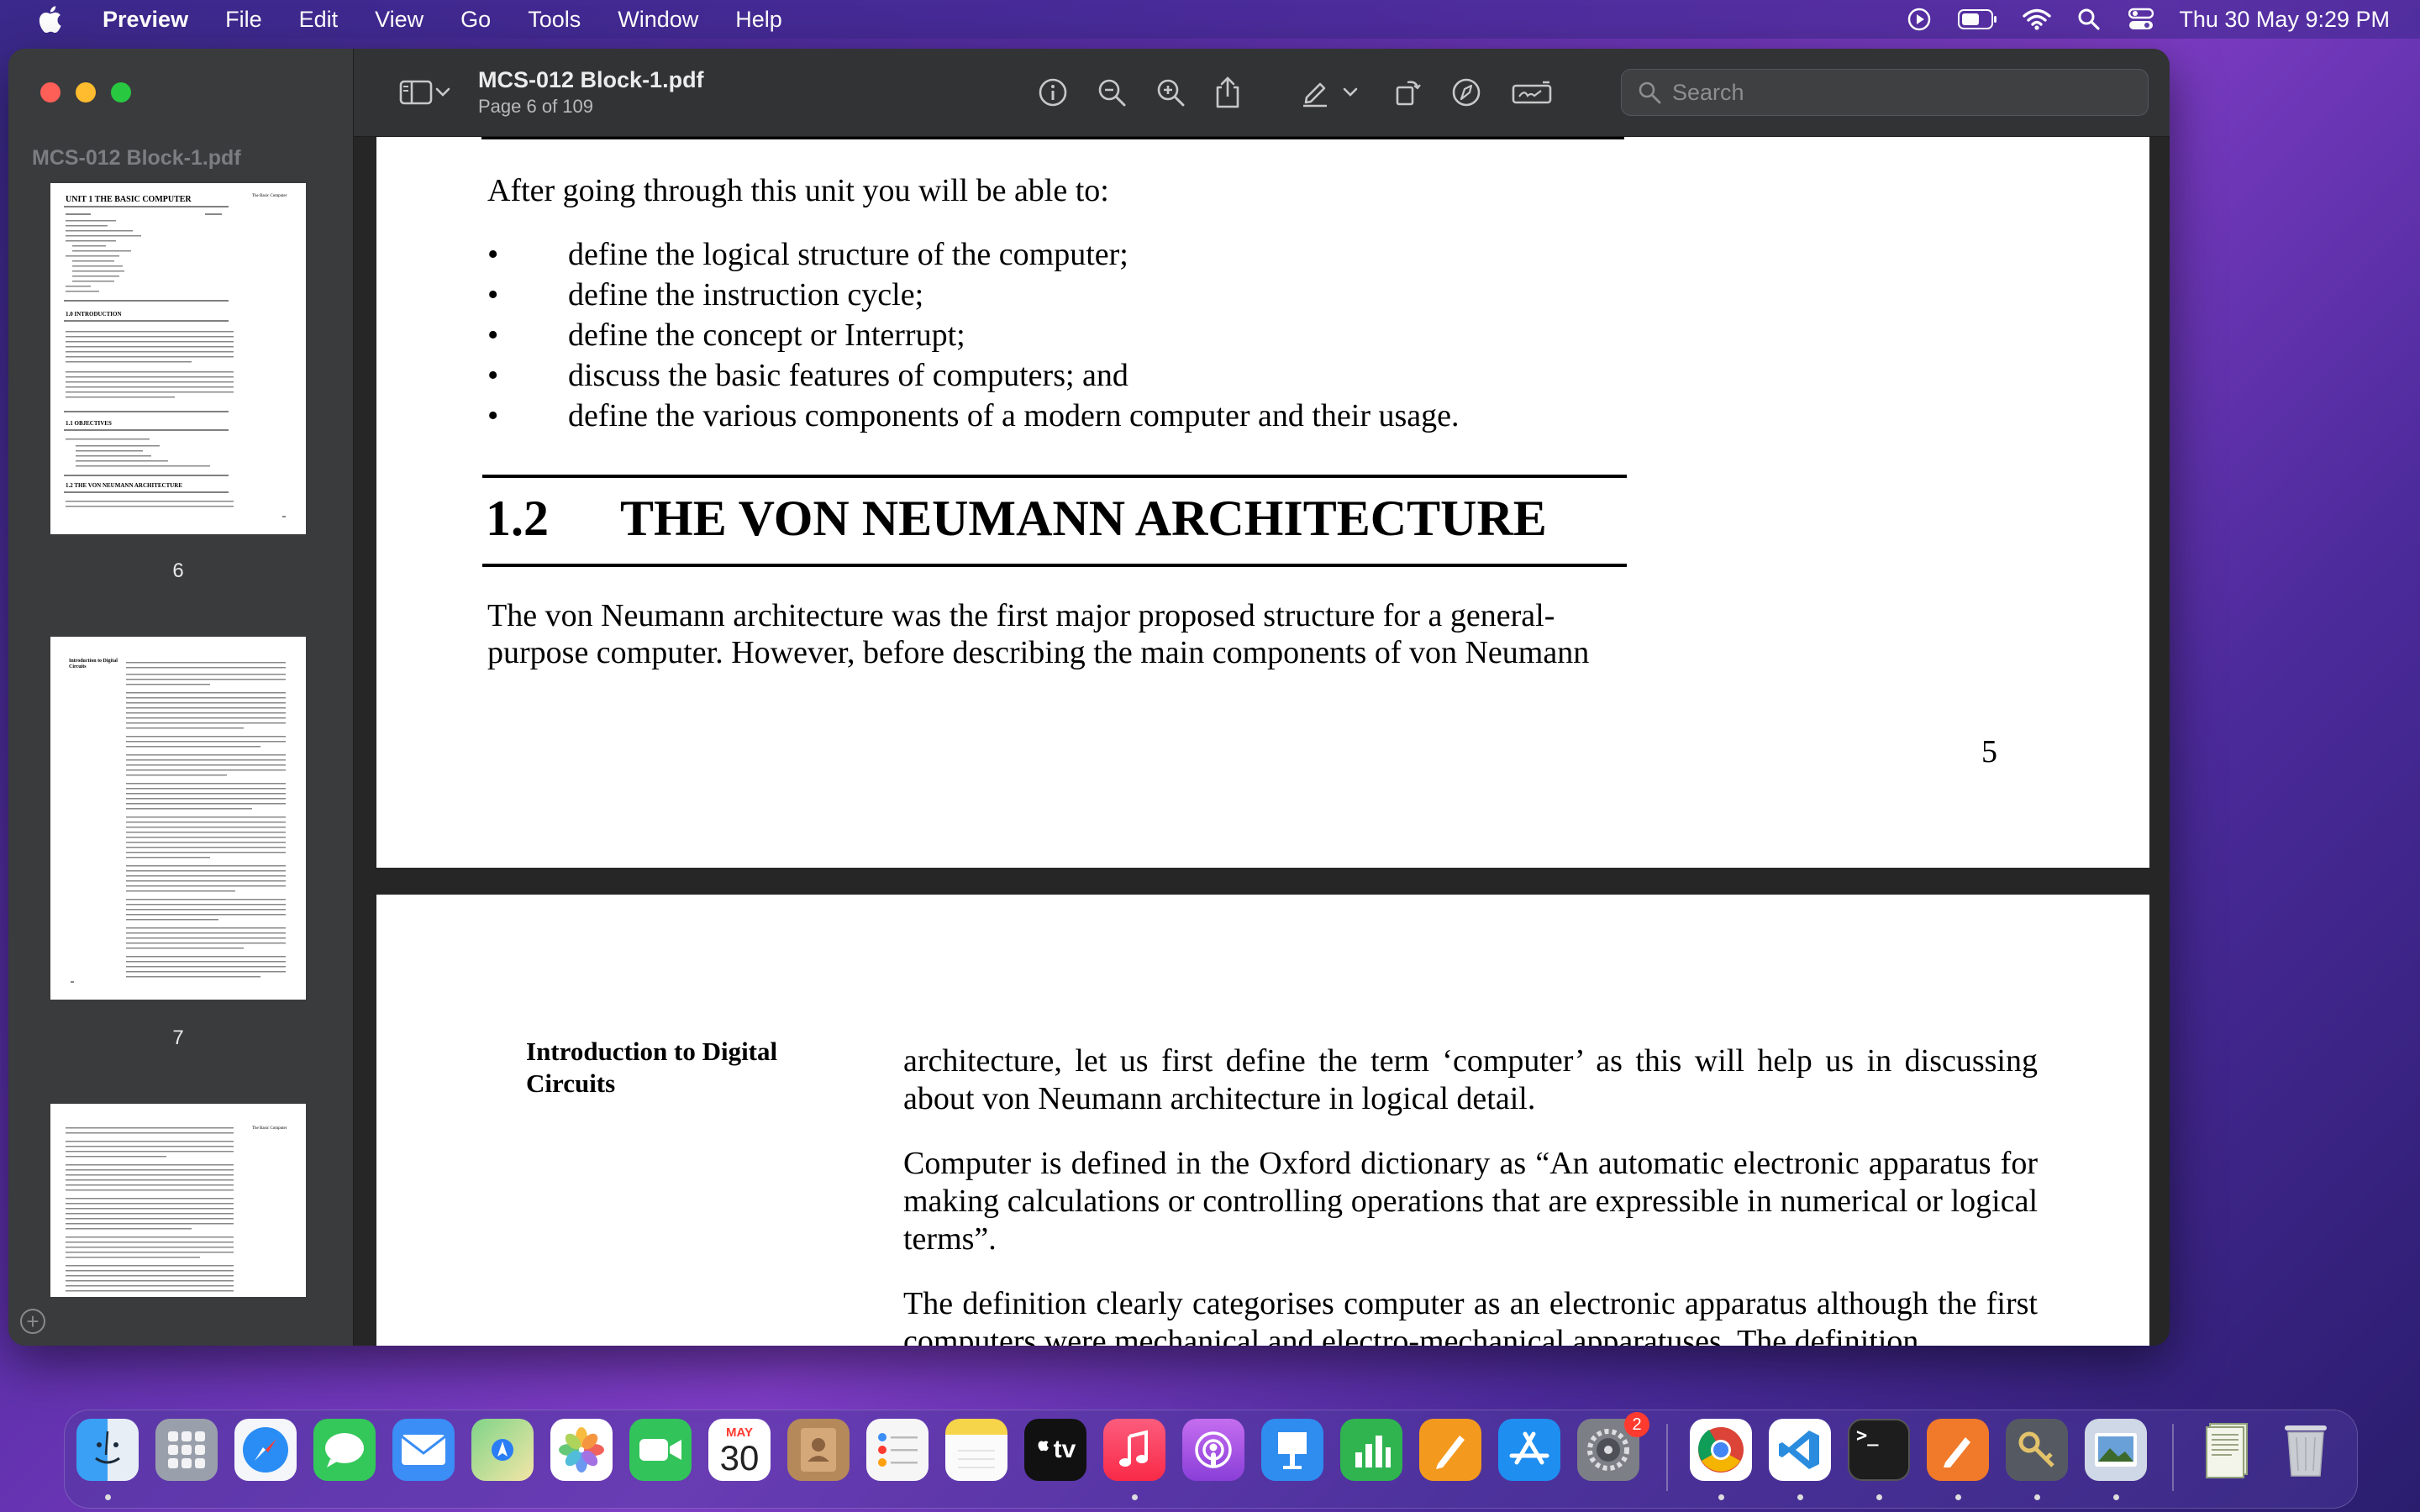  I want to click on menu-help: Help, so click(759, 20).